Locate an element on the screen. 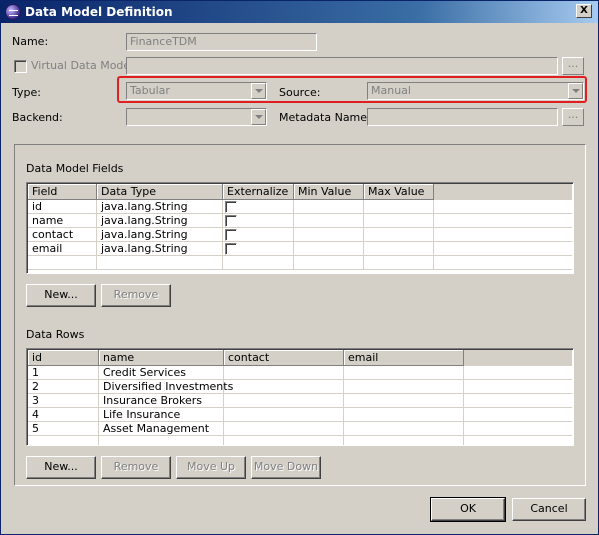 The width and height of the screenshot is (599, 535). move-up-button: Move Up is located at coordinates (211, 467).